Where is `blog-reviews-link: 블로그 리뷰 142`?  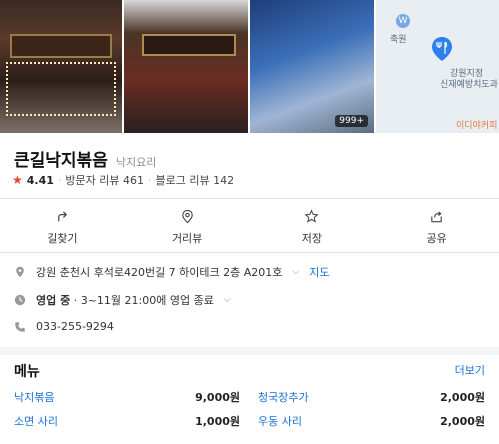 blog-reviews-link: 블로그 리뷰 142 is located at coordinates (195, 180).